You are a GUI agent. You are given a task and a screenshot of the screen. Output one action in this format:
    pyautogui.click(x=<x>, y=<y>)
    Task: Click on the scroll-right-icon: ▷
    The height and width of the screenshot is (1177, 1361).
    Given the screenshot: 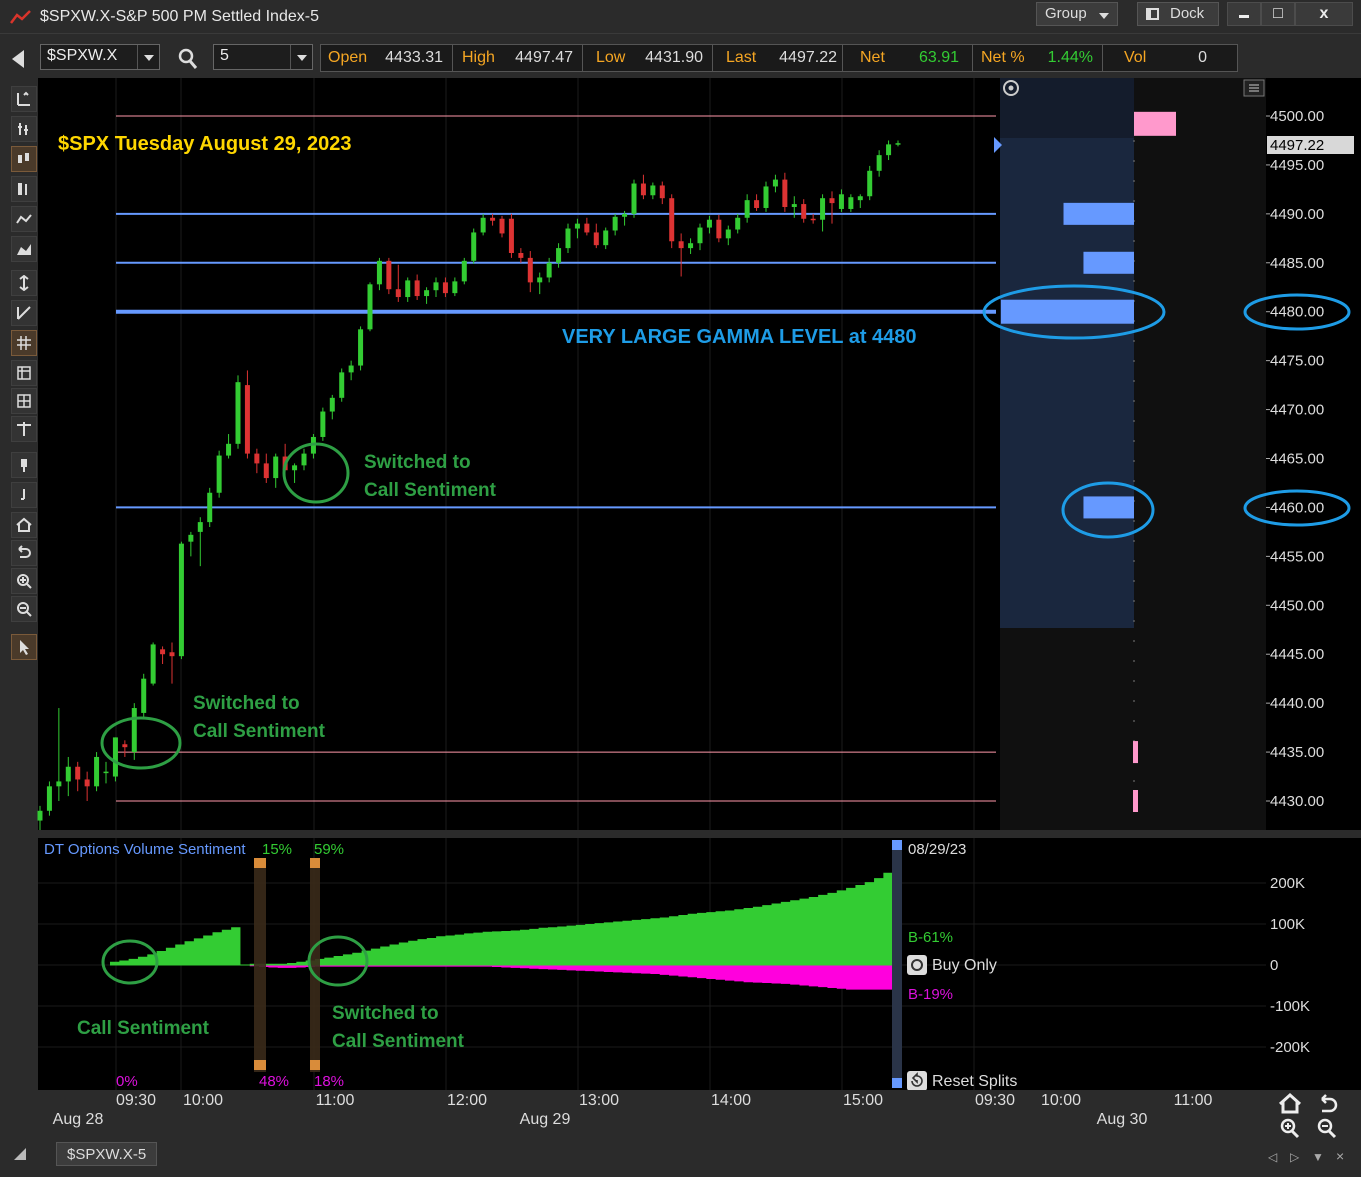 What is the action you would take?
    pyautogui.click(x=1294, y=1157)
    